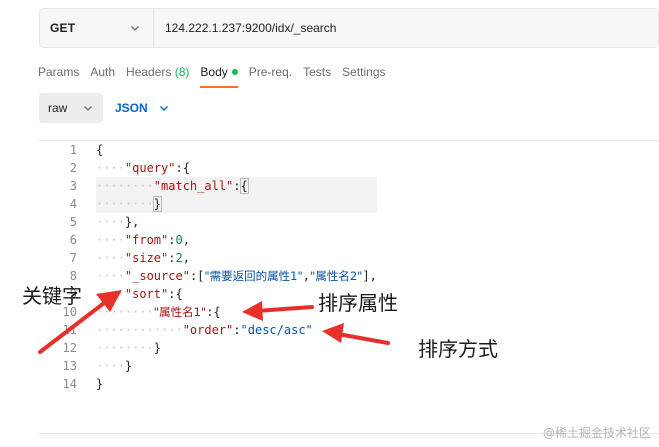  What do you see at coordinates (193, 186) in the screenshot?
I see `code-token: "match_all"` at bounding box center [193, 186].